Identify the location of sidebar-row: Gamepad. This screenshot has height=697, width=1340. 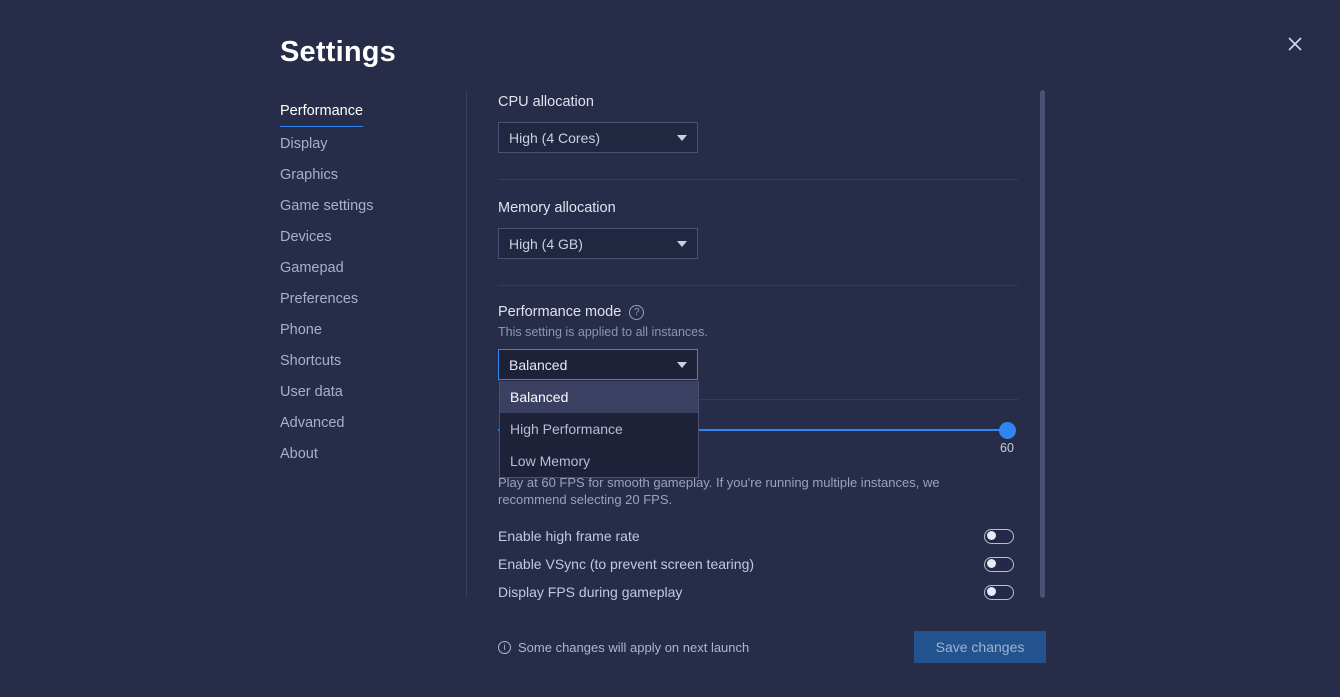
(365, 268).